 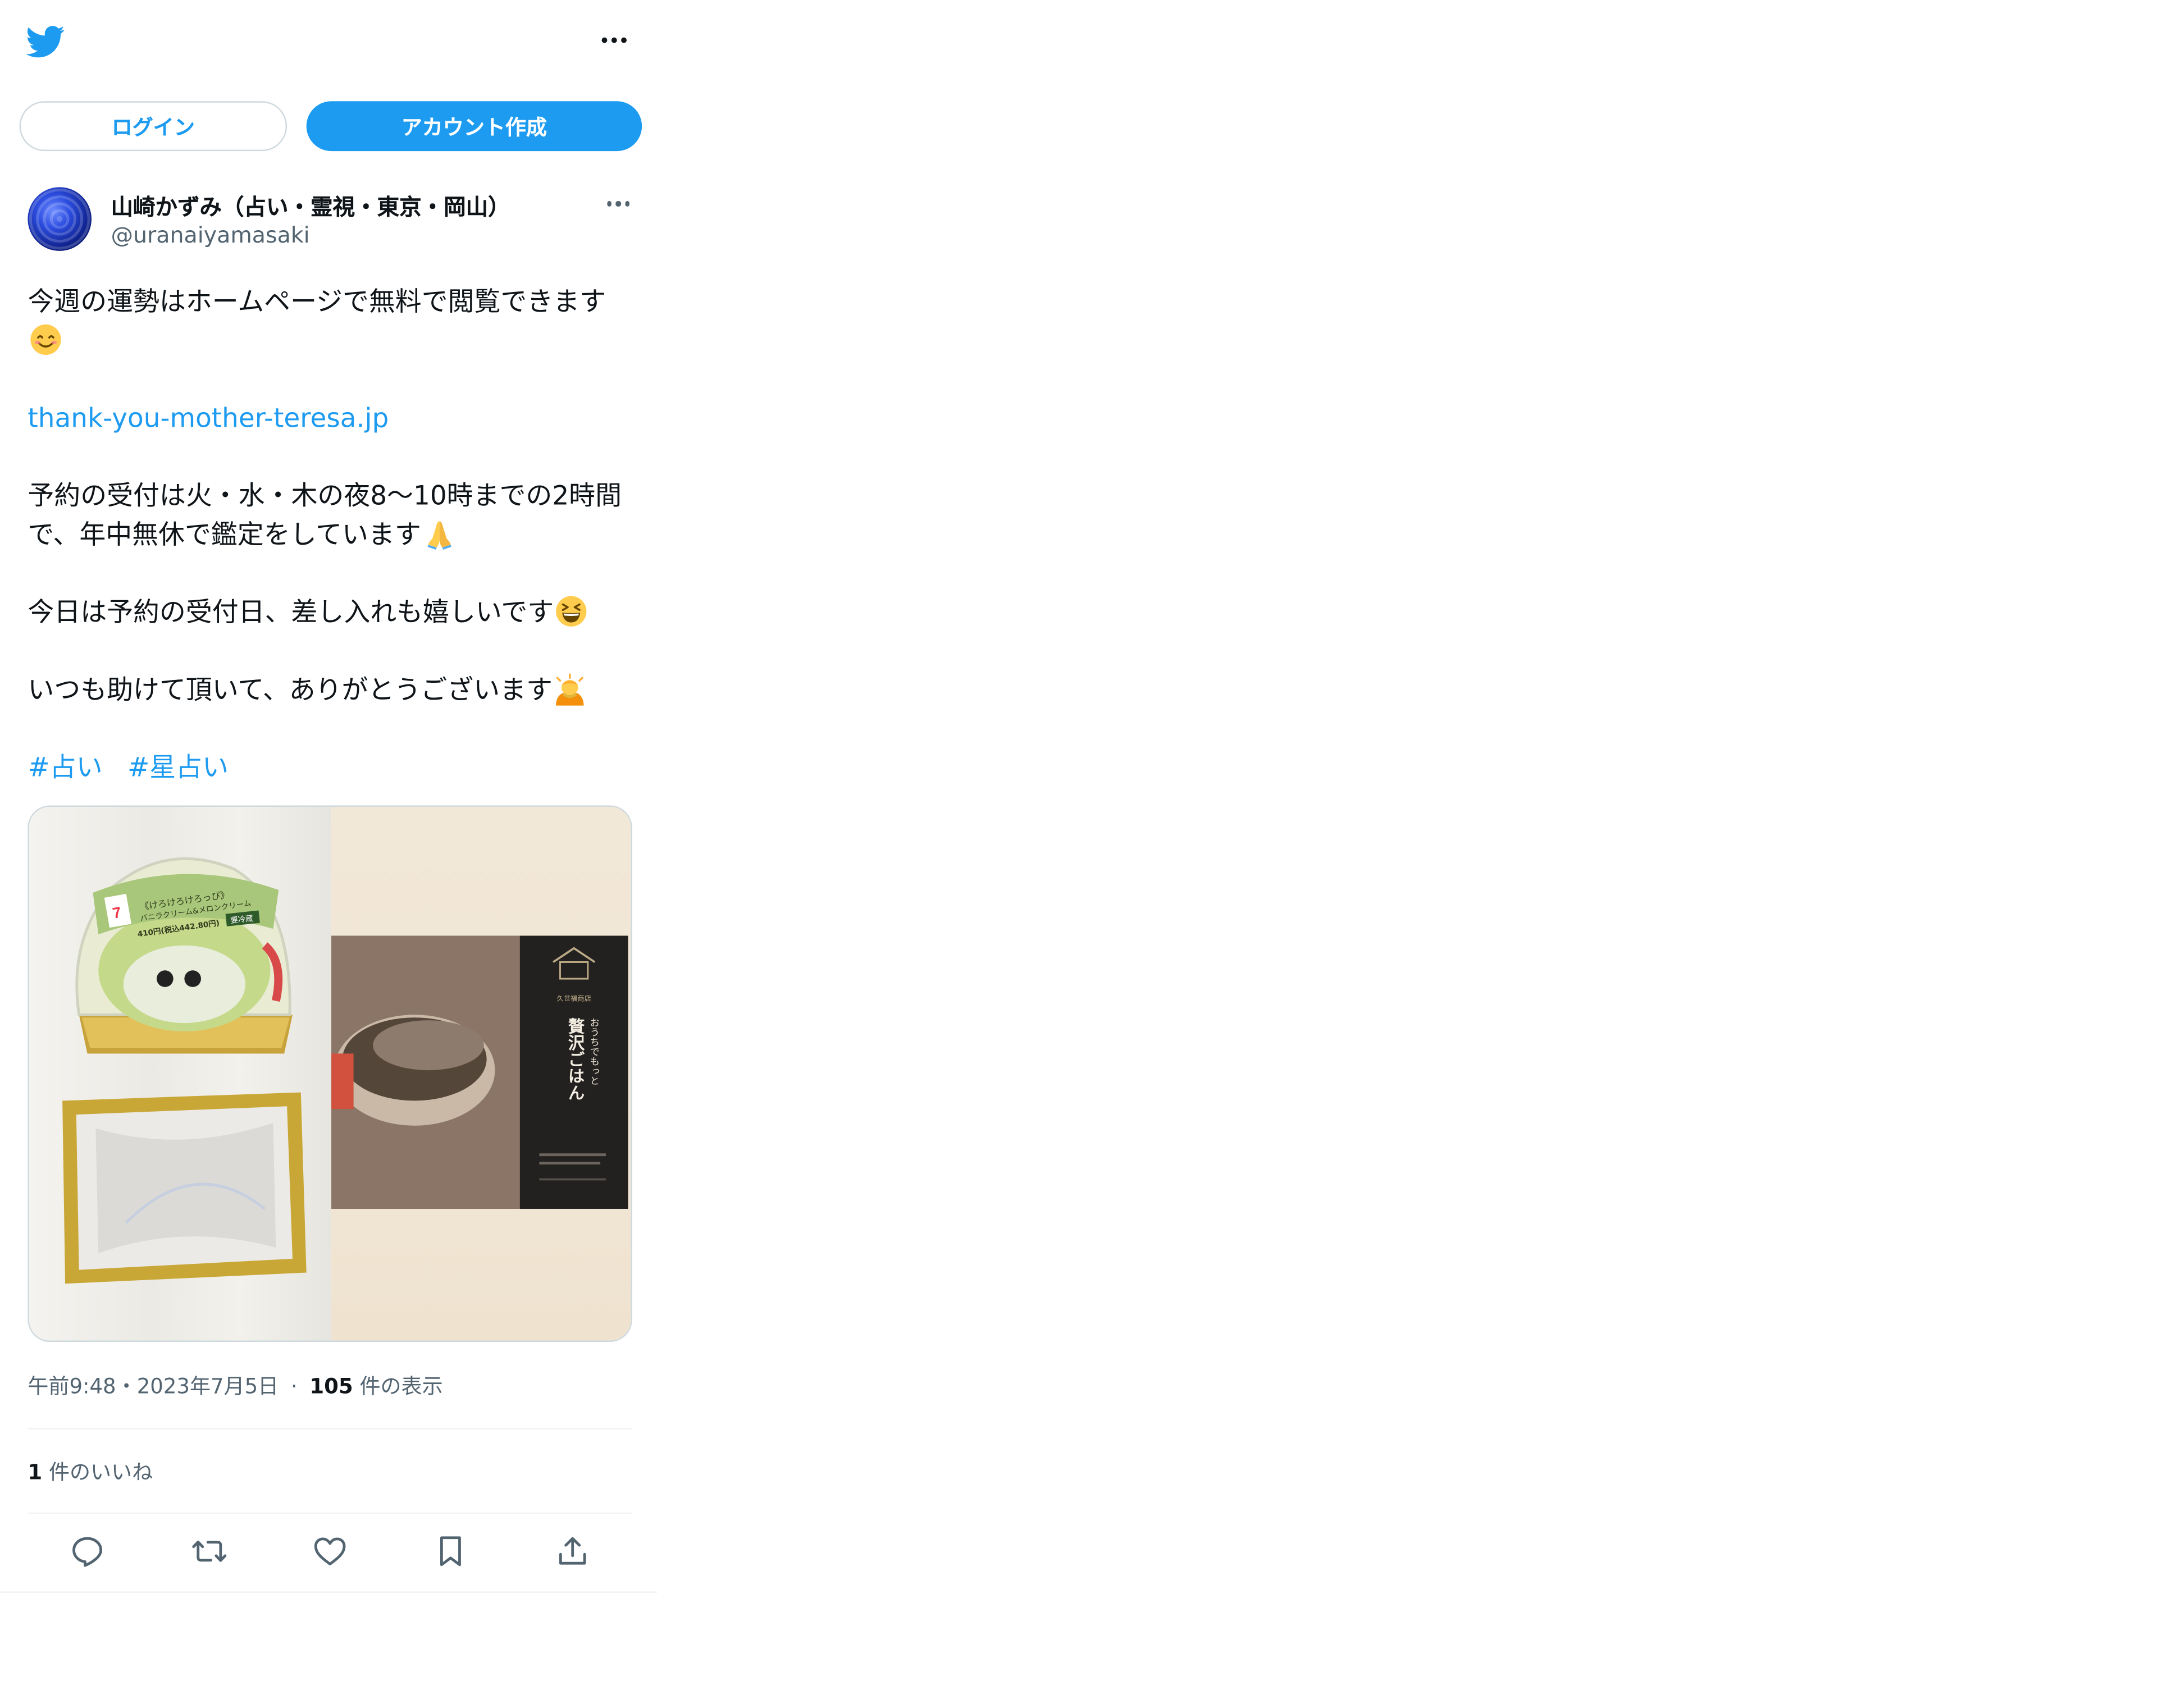 I want to click on tweet-line: で、年中無休で鑑定をしています, so click(x=333, y=535).